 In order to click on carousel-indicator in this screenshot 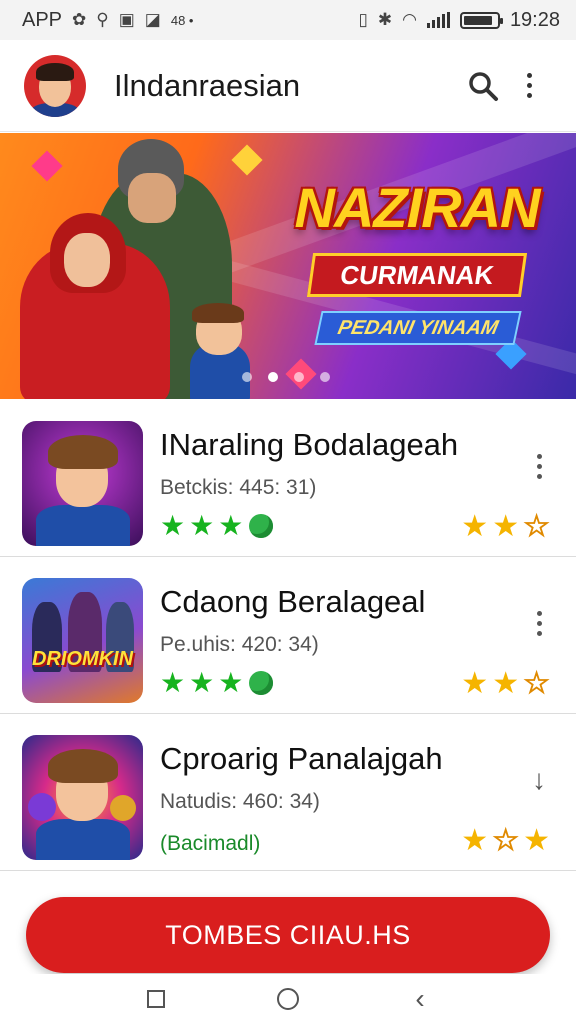, I will do `click(286, 377)`.